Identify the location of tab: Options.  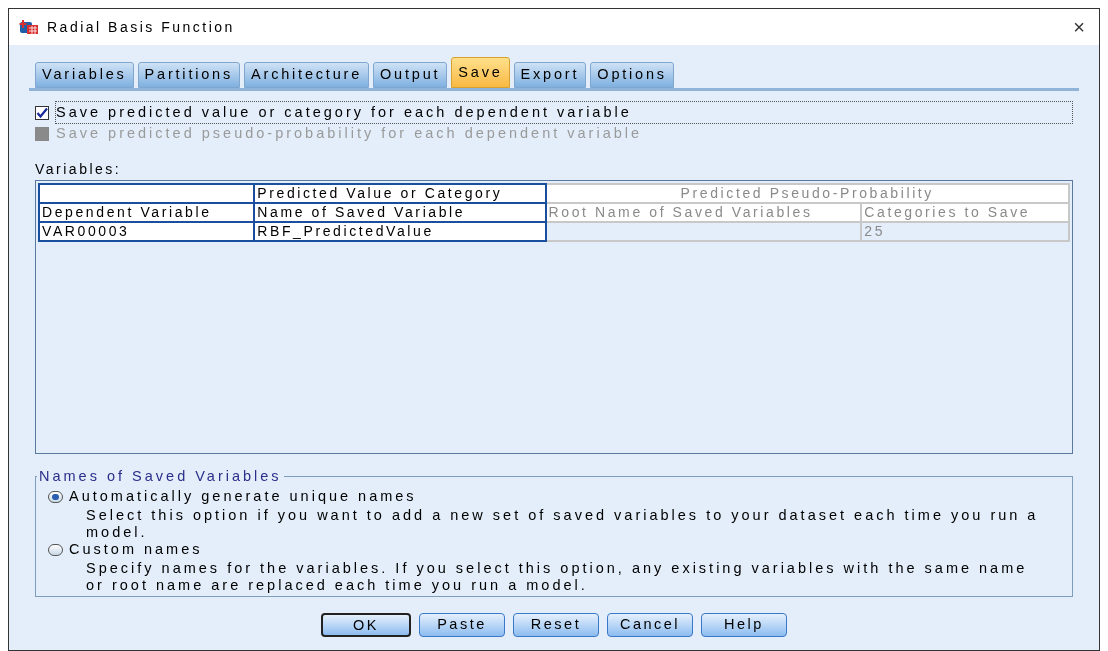
(632, 75).